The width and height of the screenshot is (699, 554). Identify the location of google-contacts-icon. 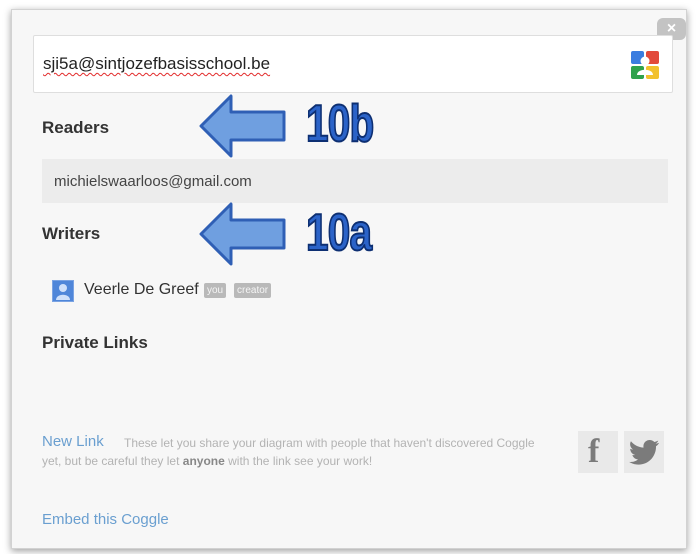
(645, 65).